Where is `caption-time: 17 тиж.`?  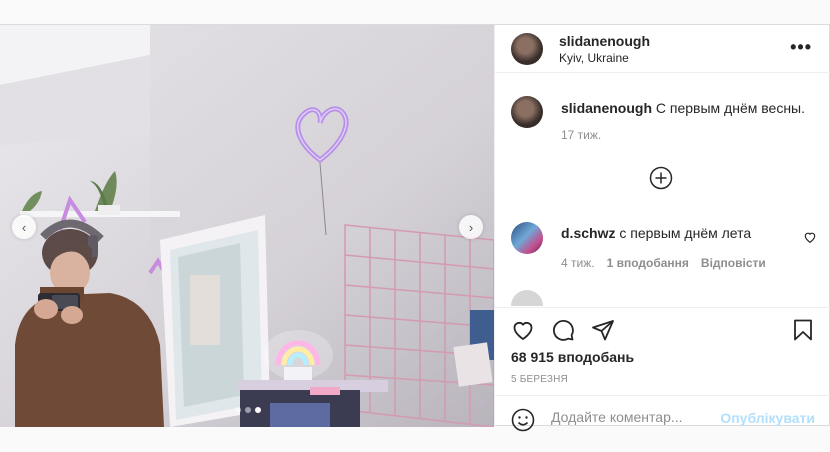
caption-time: 17 тиж. is located at coordinates (581, 135).